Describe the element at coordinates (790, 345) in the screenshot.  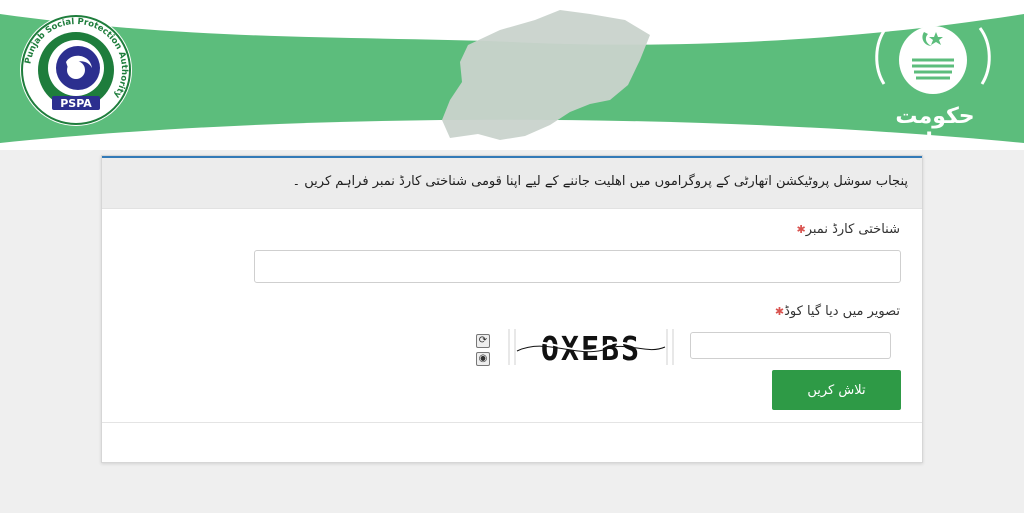
I see `captcha-input` at that location.